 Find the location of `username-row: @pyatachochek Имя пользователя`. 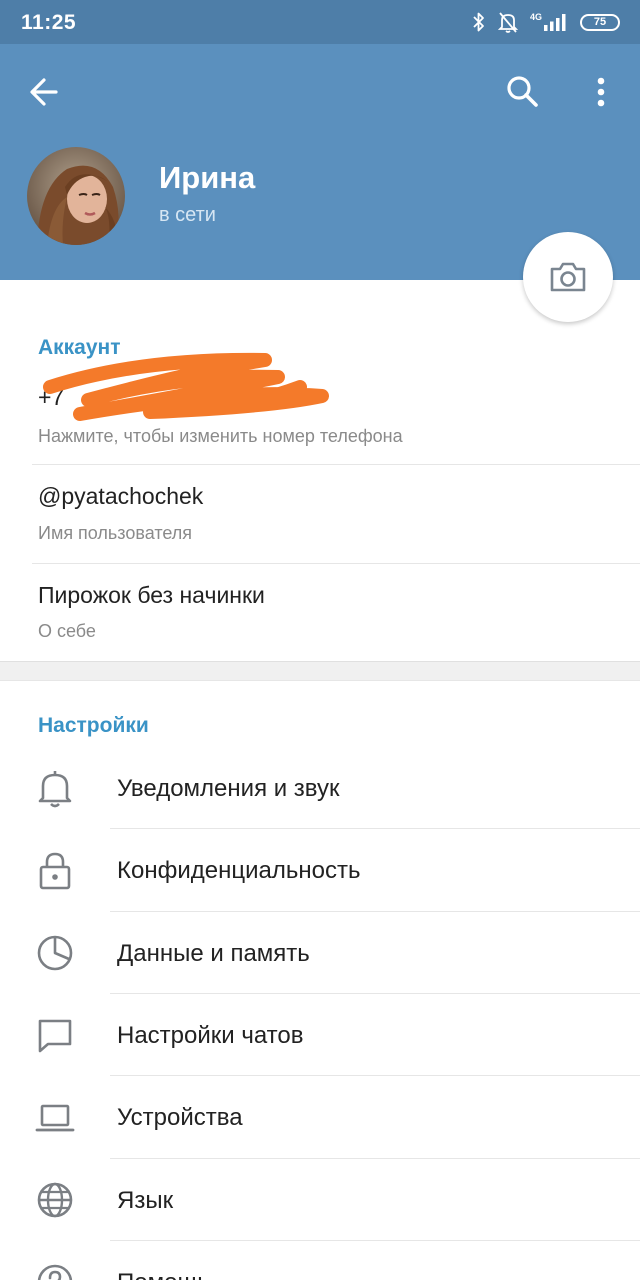

username-row: @pyatachochek Имя пользователя is located at coordinates (320, 514).